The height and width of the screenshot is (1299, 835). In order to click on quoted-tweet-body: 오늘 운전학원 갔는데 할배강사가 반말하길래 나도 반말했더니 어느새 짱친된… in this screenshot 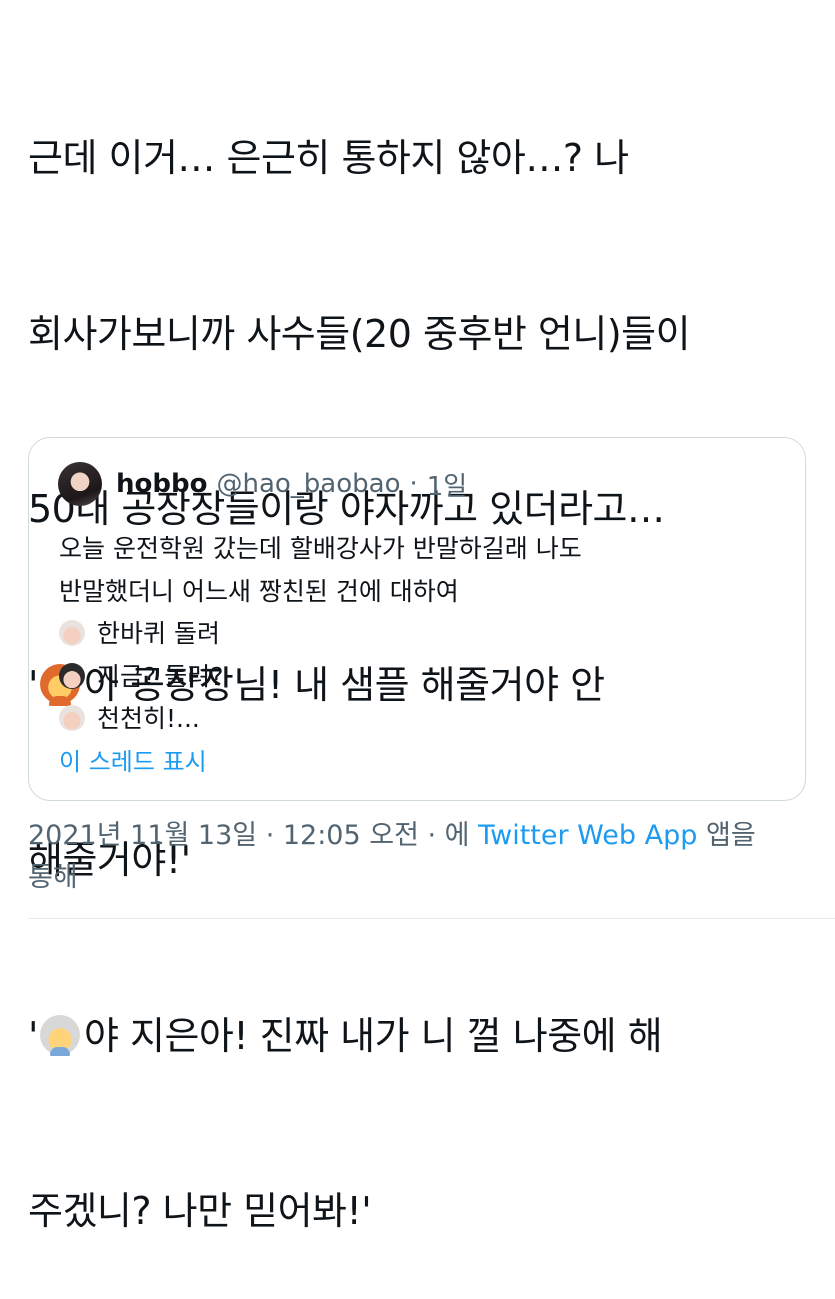, I will do `click(424, 634)`.